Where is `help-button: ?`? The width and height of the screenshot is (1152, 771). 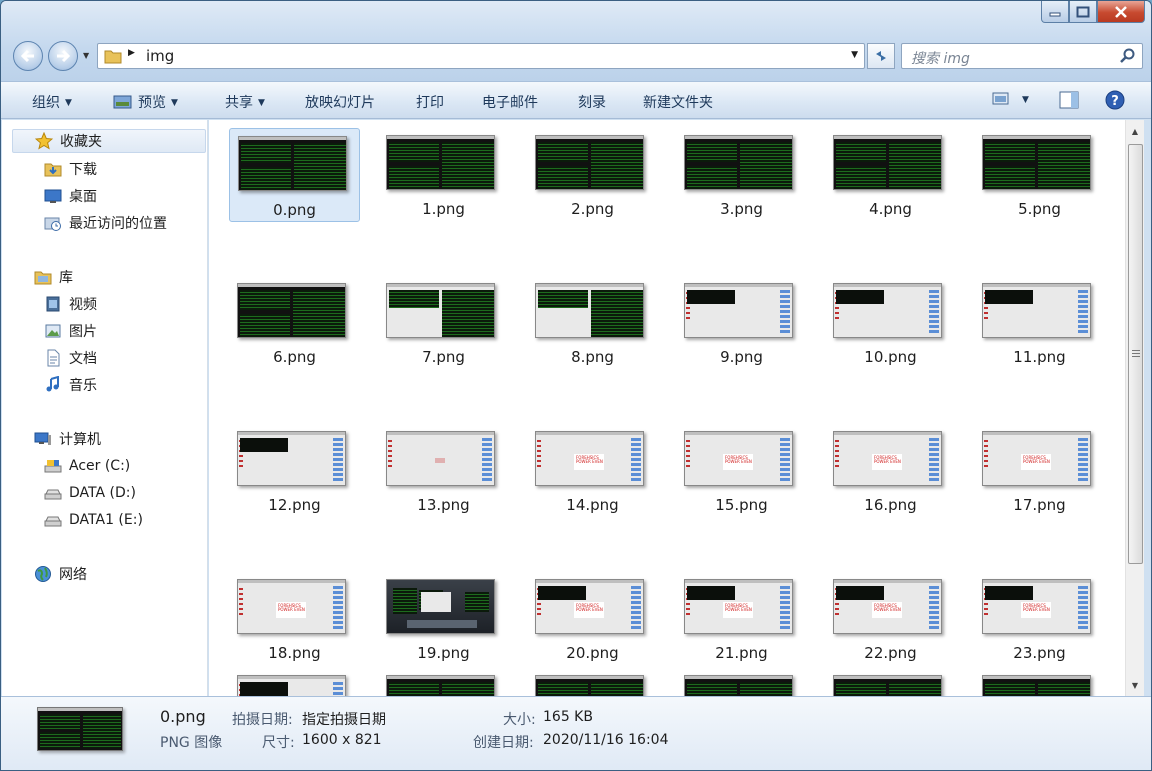
help-button: ? is located at coordinates (1115, 102).